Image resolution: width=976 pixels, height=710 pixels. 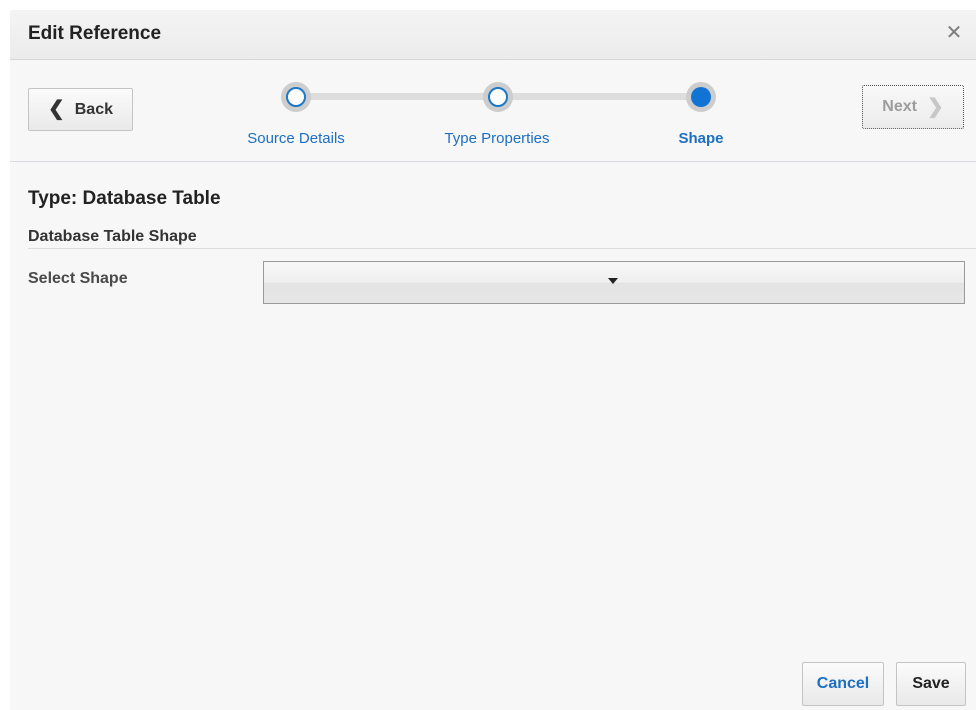 What do you see at coordinates (95, 33) in the screenshot?
I see `dialog-title: Edit Reference` at bounding box center [95, 33].